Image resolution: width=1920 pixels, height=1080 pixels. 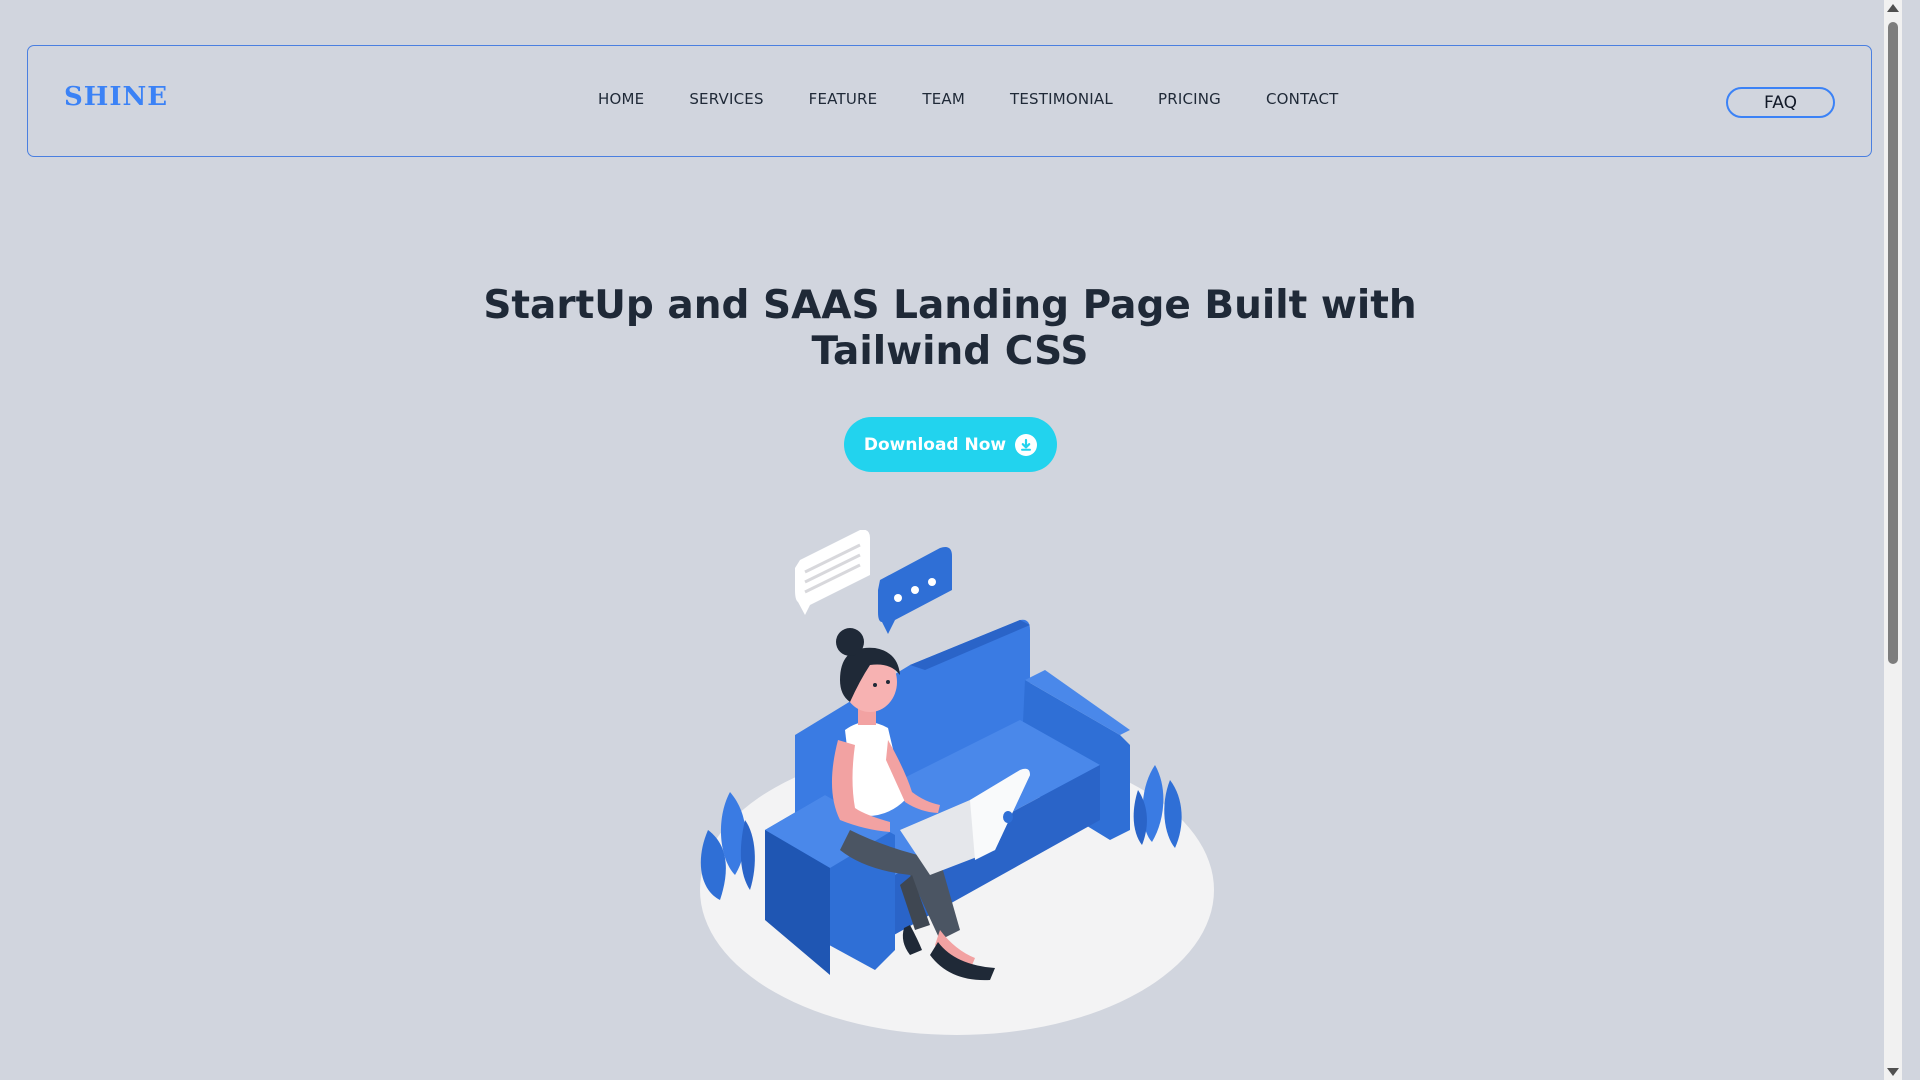 I want to click on speech-bubble-icon, so click(x=832, y=572).